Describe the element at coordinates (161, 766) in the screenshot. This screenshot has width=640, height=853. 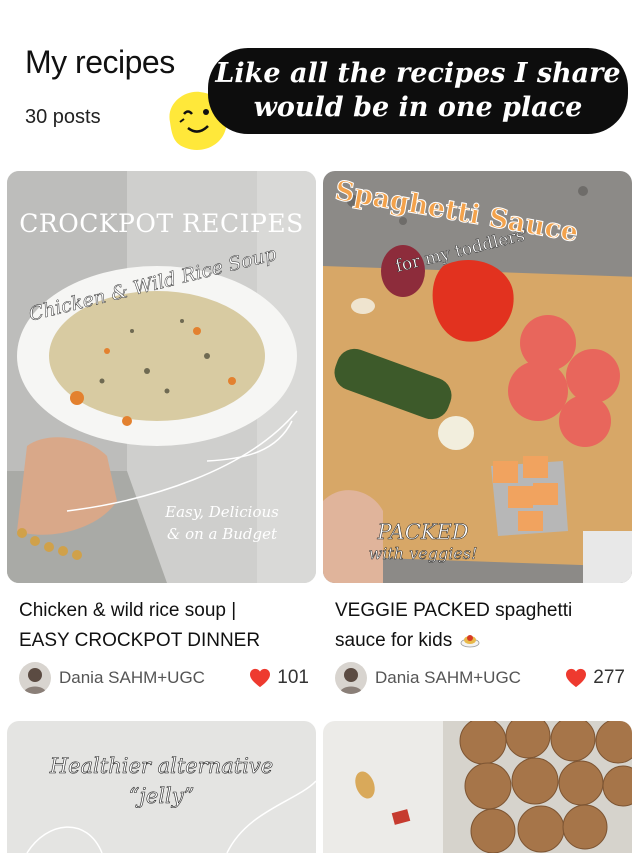
I see `image-title-line-1: Healthier alternative` at that location.